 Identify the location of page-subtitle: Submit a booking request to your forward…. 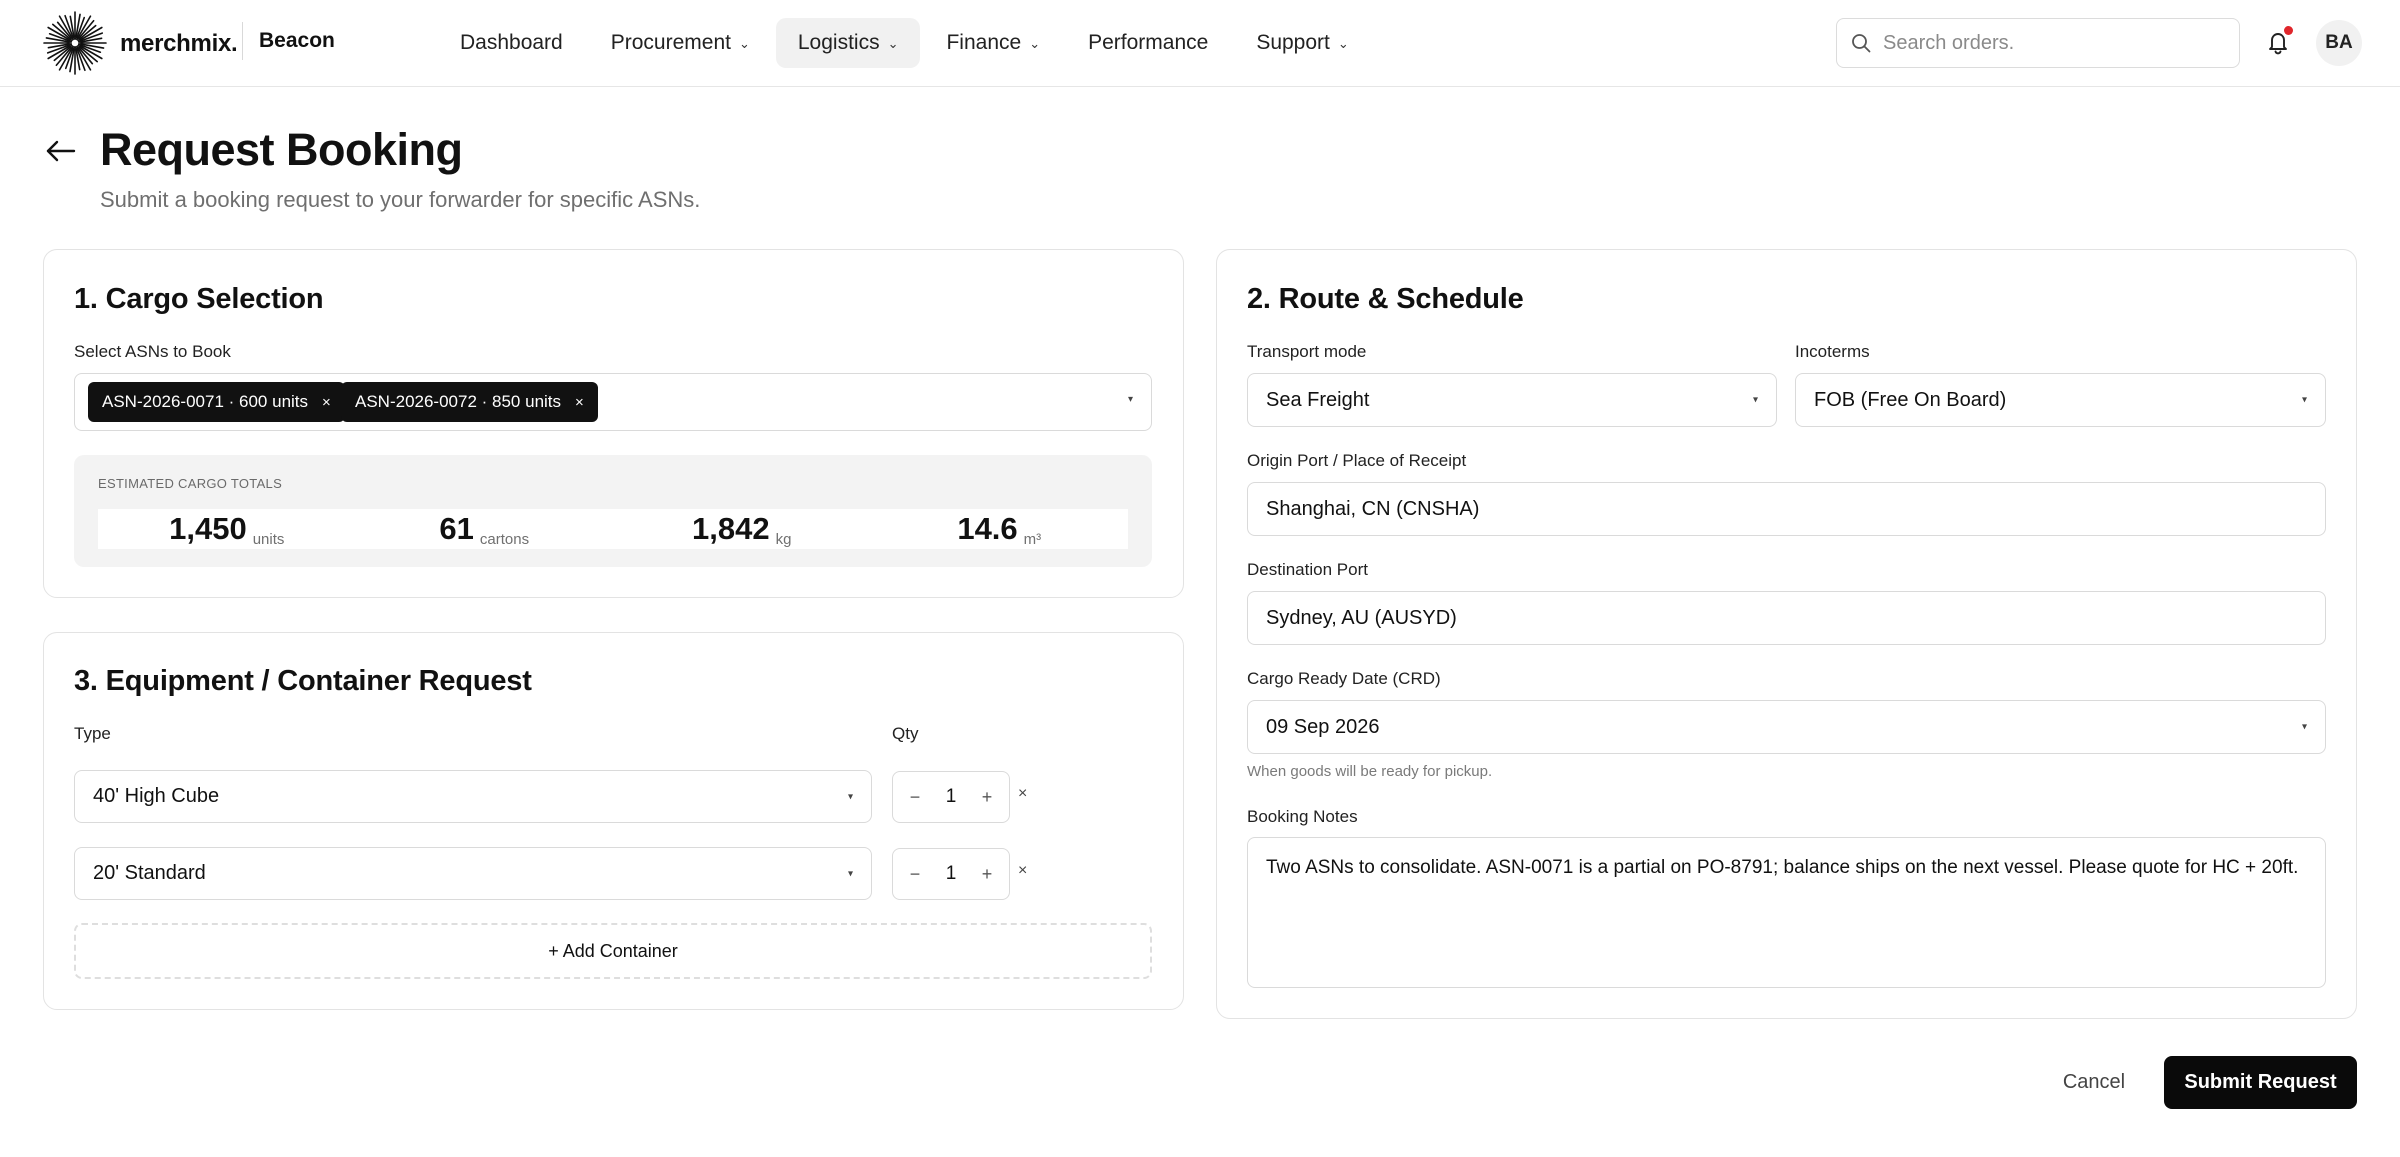
(400, 199).